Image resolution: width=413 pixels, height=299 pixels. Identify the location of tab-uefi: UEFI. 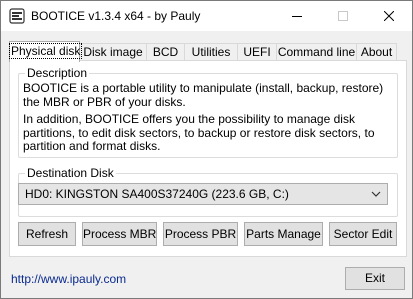
(257, 52).